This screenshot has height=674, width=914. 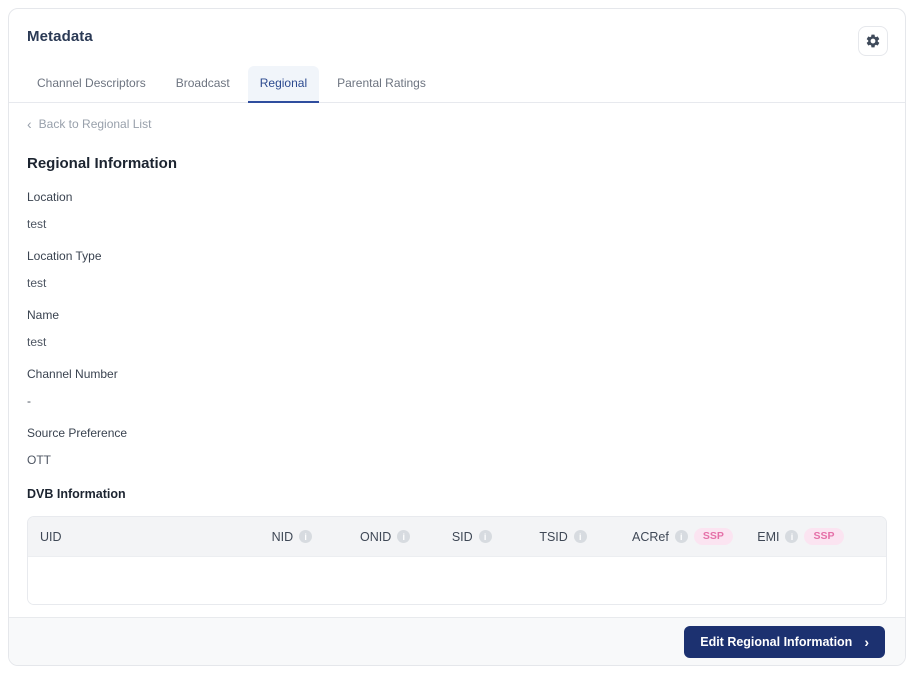 I want to click on regional-information-heading: Regional Information, so click(x=102, y=163).